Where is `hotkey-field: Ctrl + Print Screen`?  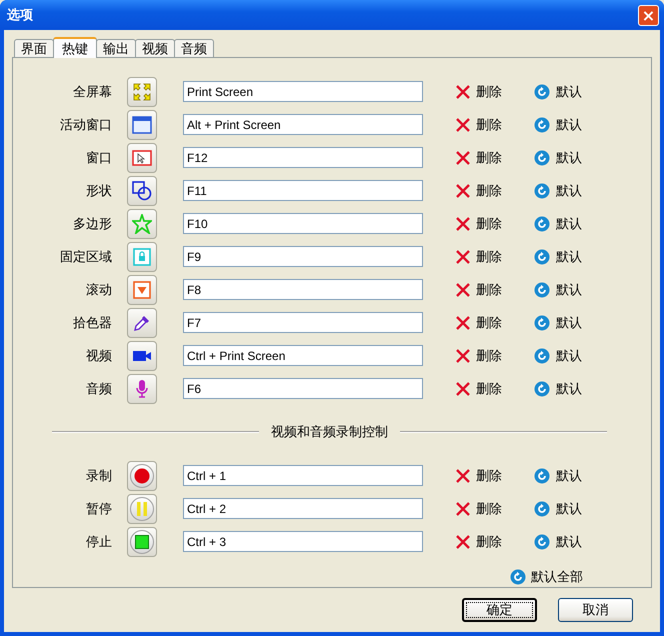
hotkey-field: Ctrl + Print Screen is located at coordinates (303, 355).